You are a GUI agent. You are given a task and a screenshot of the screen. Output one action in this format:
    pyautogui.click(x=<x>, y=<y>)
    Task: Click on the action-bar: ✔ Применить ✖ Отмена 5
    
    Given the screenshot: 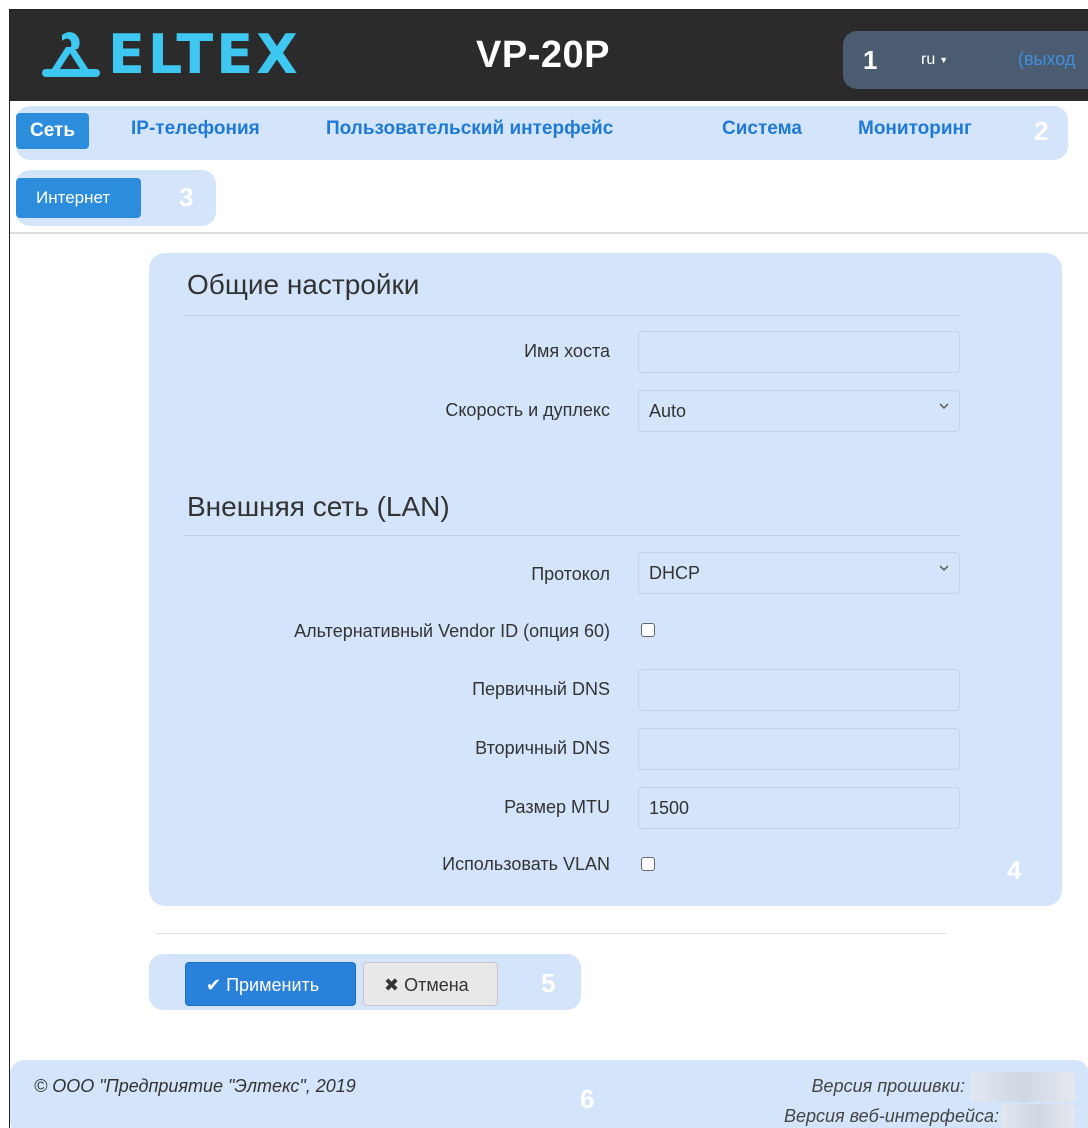 What is the action you would take?
    pyautogui.click(x=365, y=982)
    